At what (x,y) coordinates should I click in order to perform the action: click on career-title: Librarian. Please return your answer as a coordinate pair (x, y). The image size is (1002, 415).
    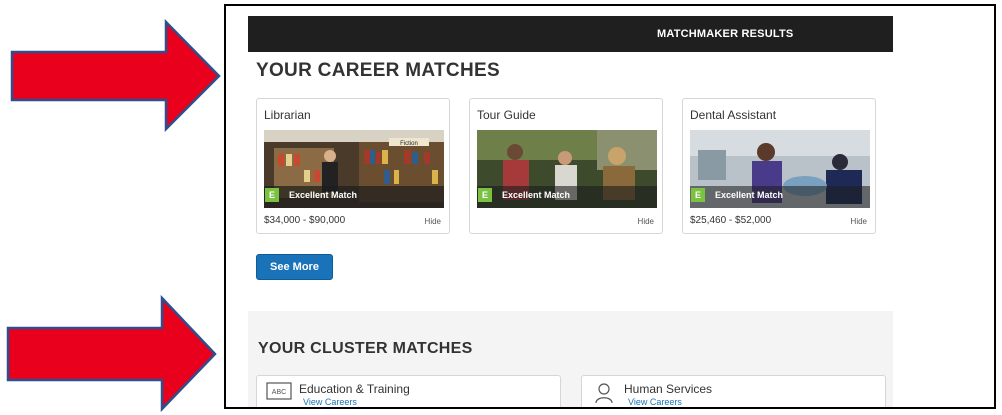
    Looking at the image, I should click on (287, 115).